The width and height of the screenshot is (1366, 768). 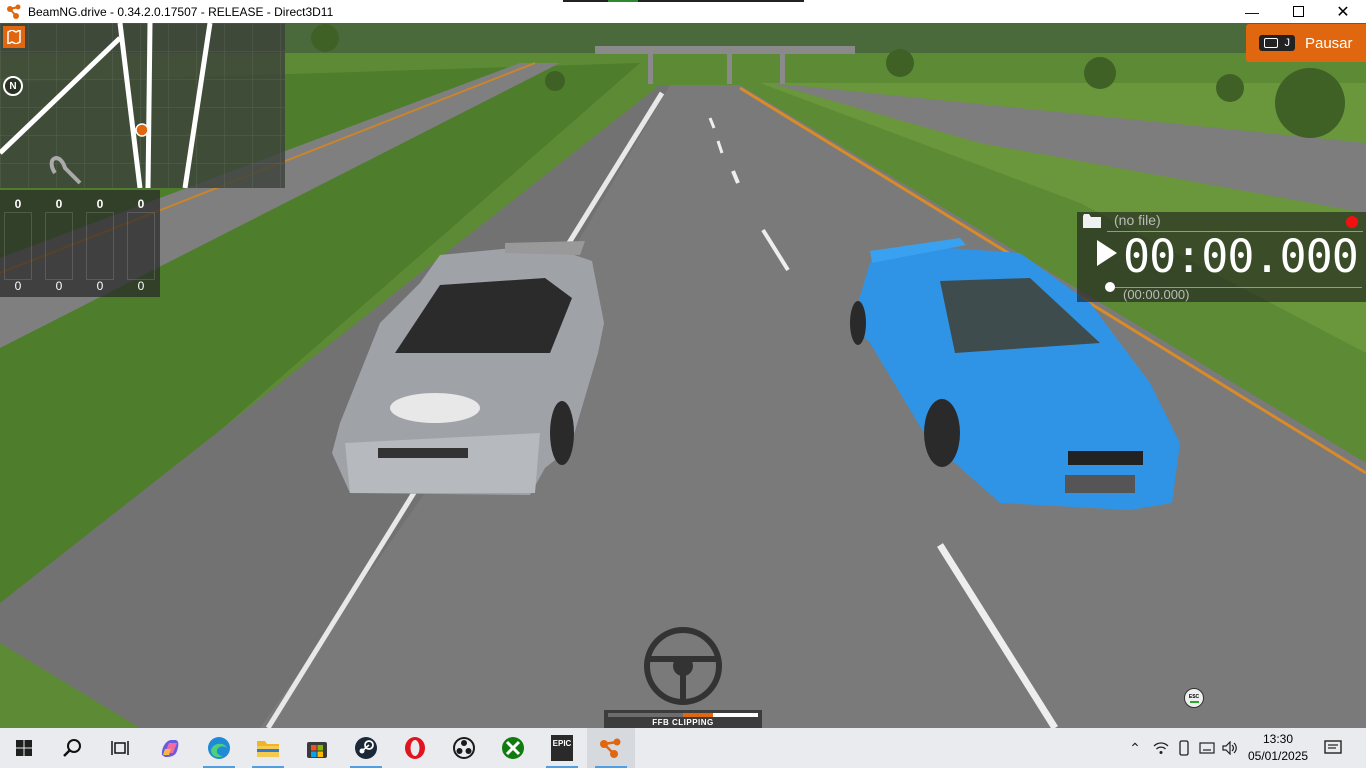 What do you see at coordinates (1156, 294) in the screenshot?
I see `replay-sub-time: (00:00.000)` at bounding box center [1156, 294].